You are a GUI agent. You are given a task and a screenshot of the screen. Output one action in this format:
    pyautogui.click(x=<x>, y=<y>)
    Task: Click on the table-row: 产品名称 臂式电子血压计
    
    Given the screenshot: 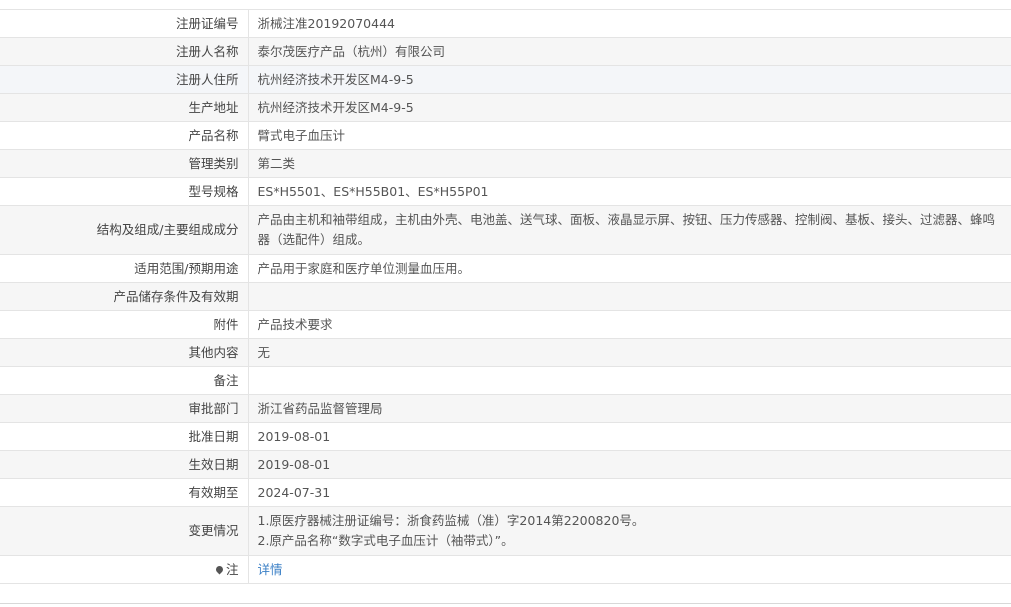 What is the action you would take?
    pyautogui.click(x=505, y=135)
    